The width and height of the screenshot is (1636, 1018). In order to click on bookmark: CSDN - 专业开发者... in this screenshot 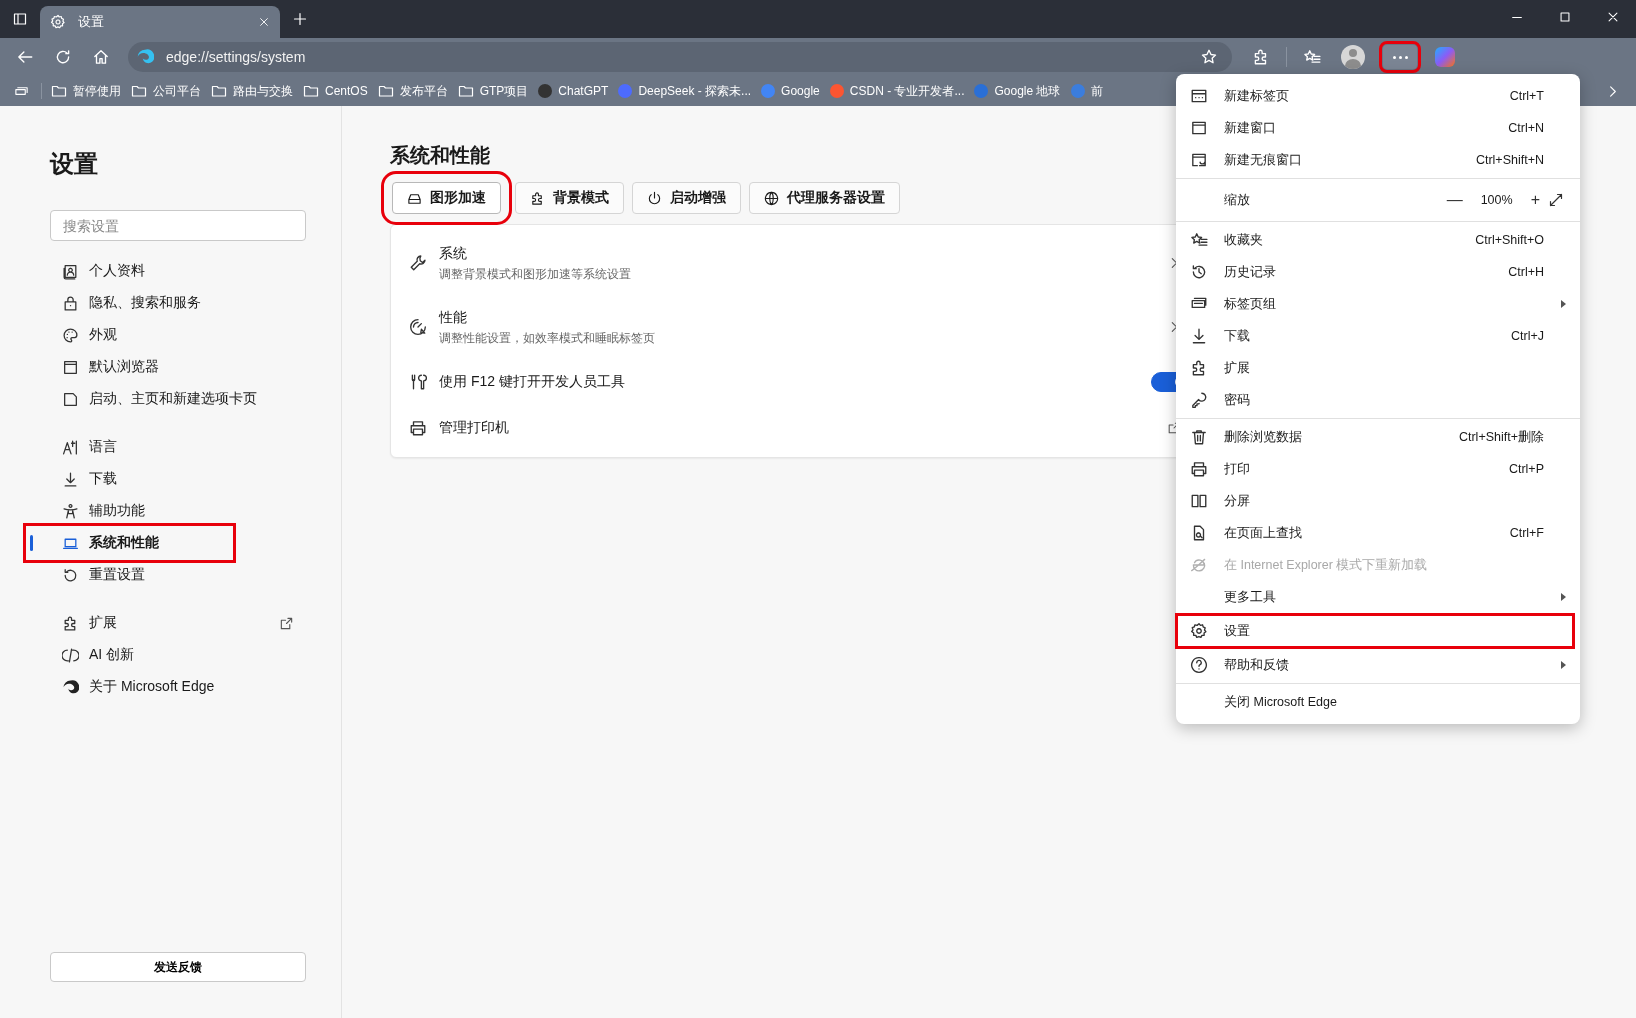, I will do `click(897, 91)`.